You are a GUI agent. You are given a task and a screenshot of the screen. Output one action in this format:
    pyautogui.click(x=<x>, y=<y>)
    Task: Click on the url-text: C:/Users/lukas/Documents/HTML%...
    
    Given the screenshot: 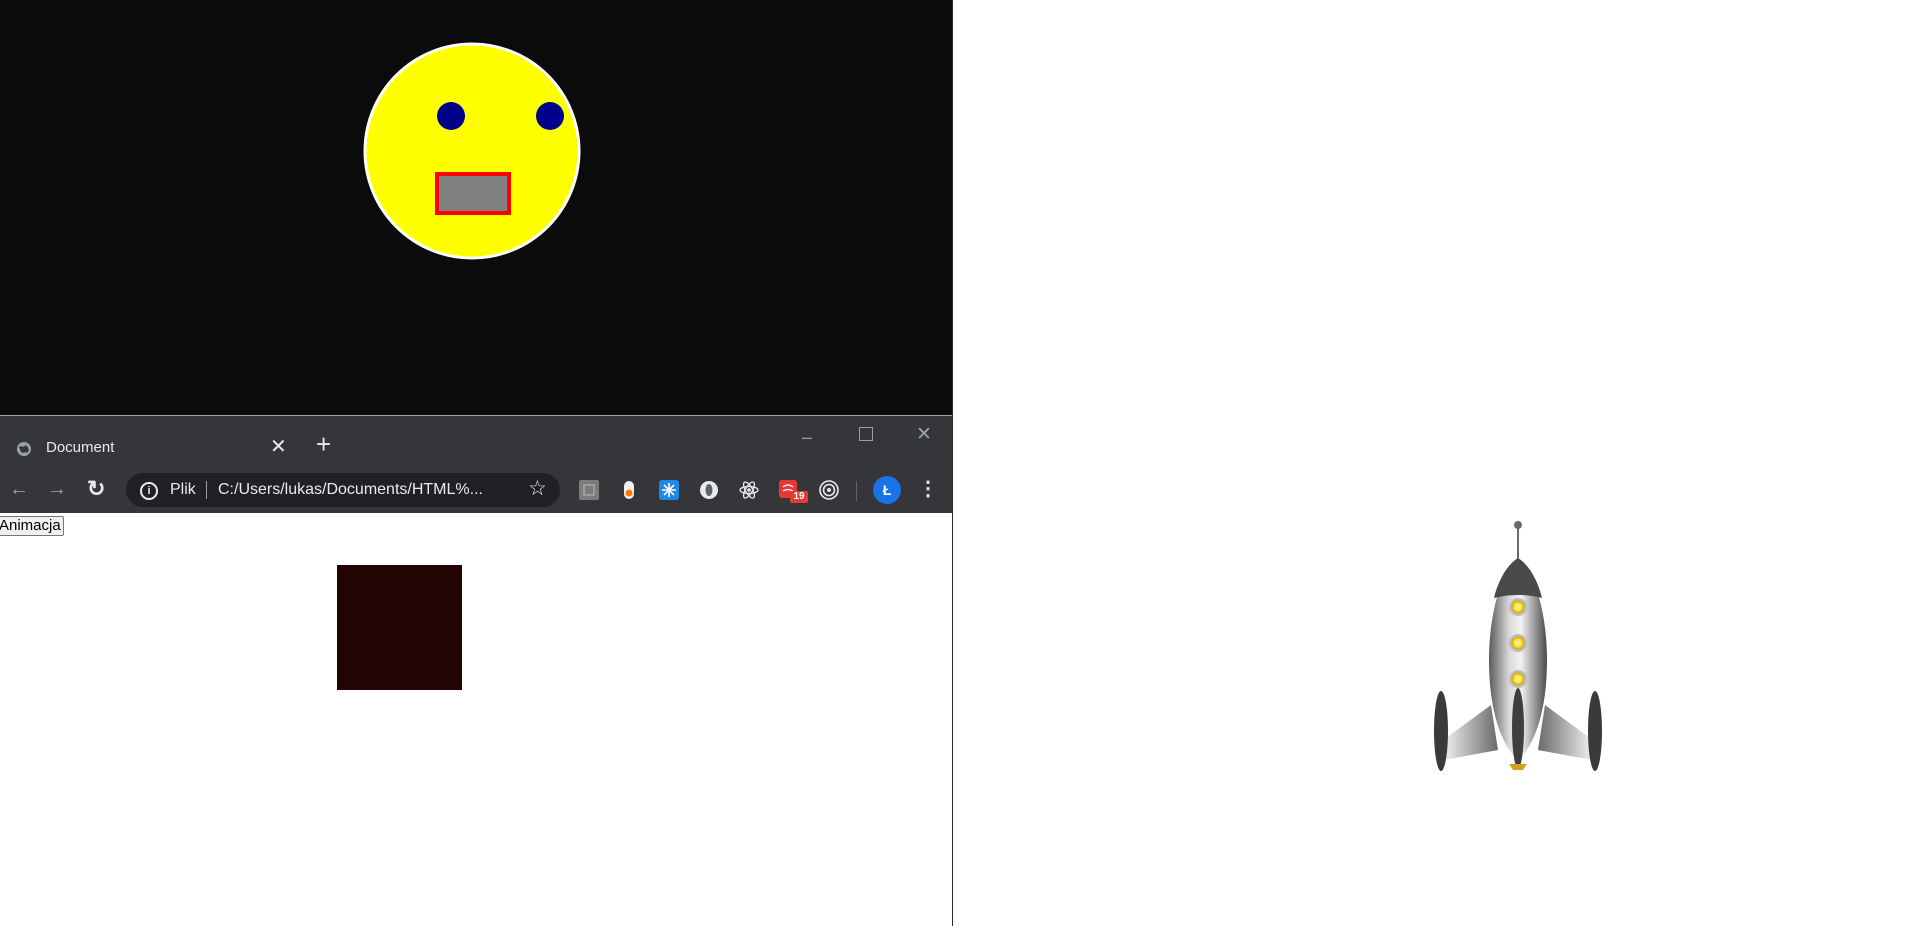 What is the action you would take?
    pyautogui.click(x=350, y=490)
    